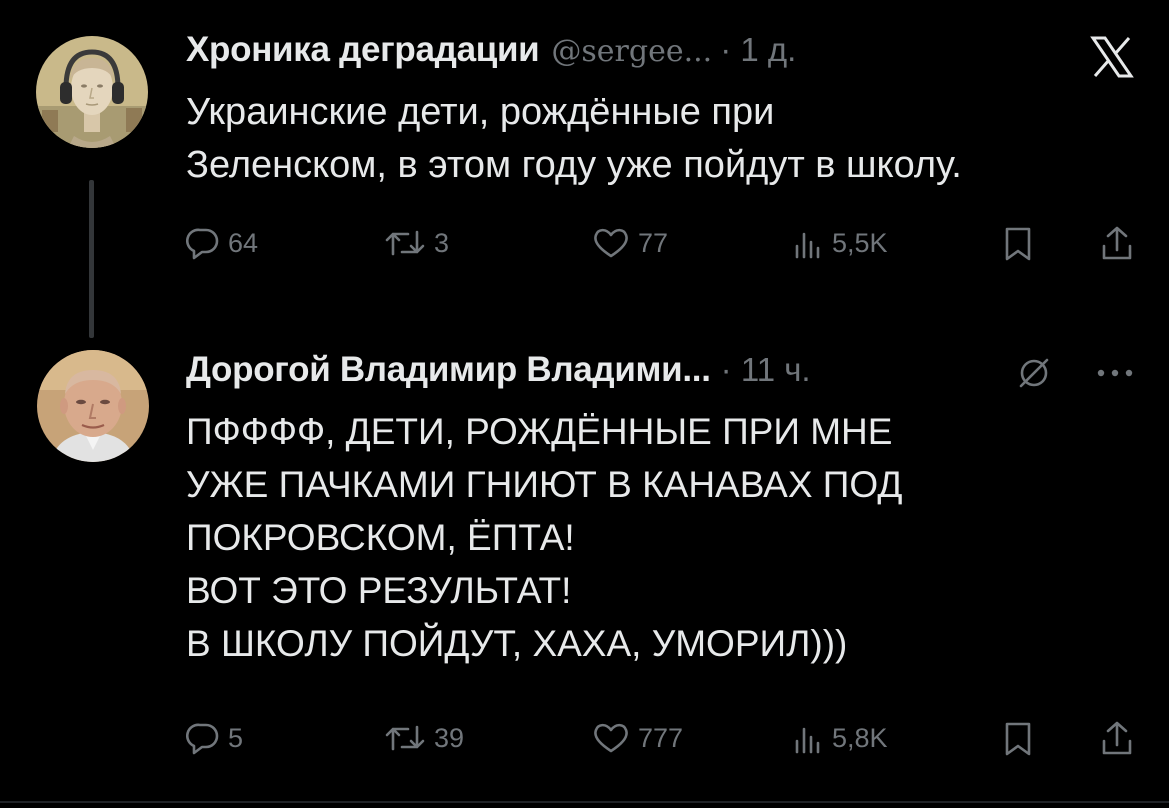  What do you see at coordinates (539, 431) in the screenshot?
I see `post-text-line: ПФФФФ, ДЕТИ, РОЖДЁННЫЕ ПРИ МНЕ` at bounding box center [539, 431].